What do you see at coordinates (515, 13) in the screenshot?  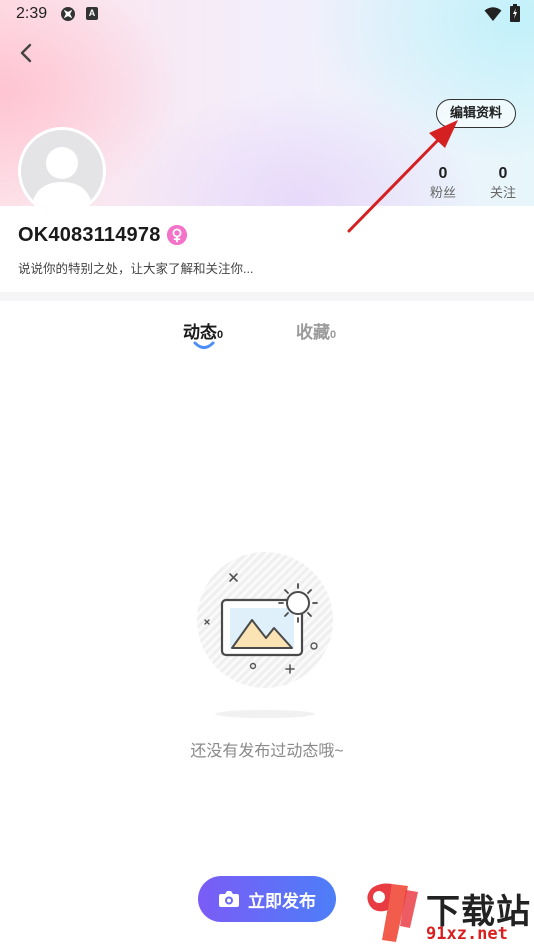 I see `battery-icon` at bounding box center [515, 13].